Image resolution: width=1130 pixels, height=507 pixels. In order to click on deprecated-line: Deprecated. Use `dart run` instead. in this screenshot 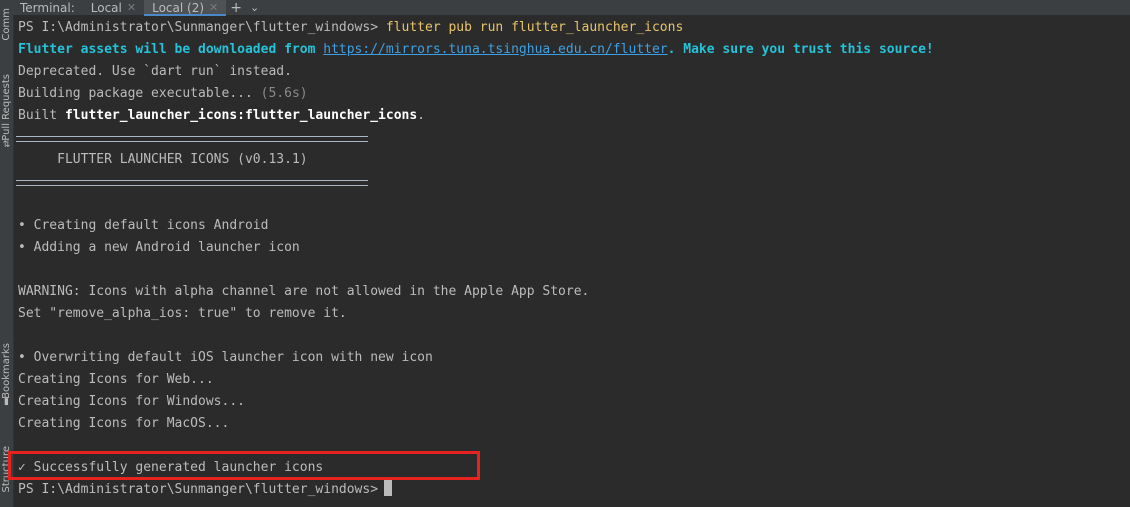, I will do `click(155, 71)`.